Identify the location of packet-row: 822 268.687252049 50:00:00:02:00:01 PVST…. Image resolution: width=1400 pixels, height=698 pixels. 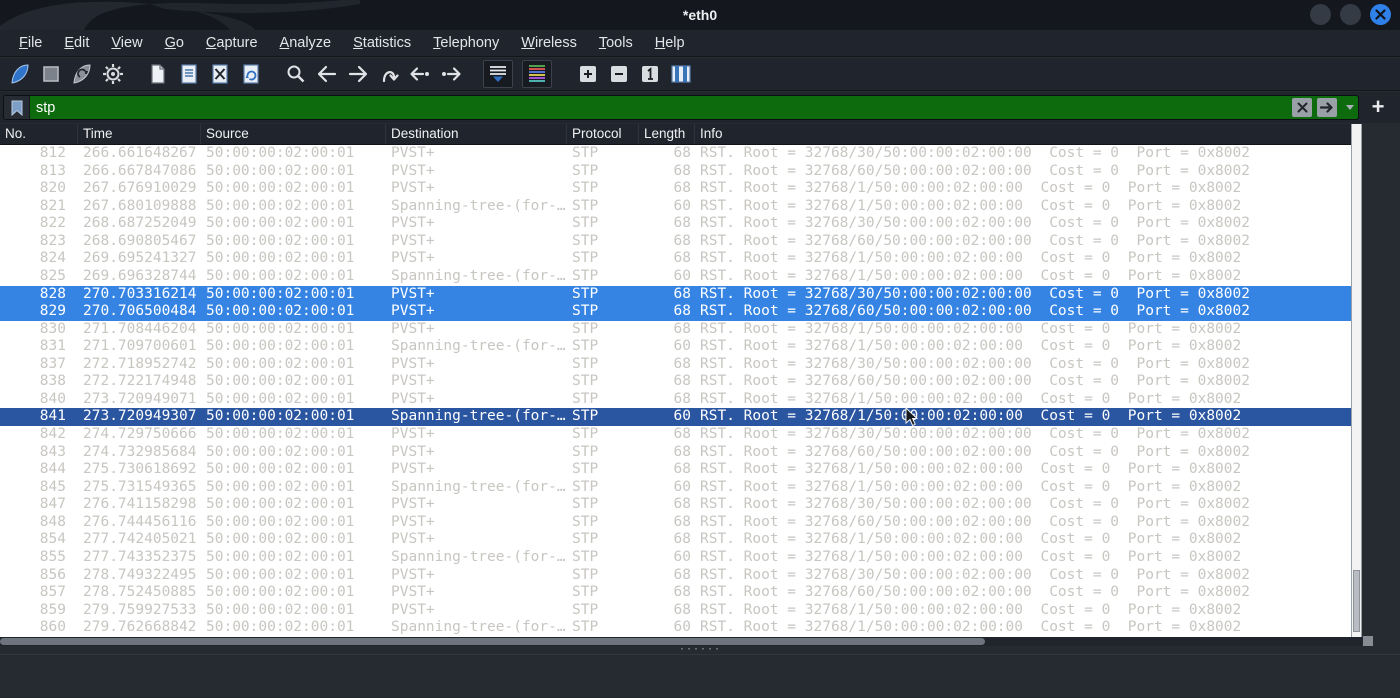
(675, 224).